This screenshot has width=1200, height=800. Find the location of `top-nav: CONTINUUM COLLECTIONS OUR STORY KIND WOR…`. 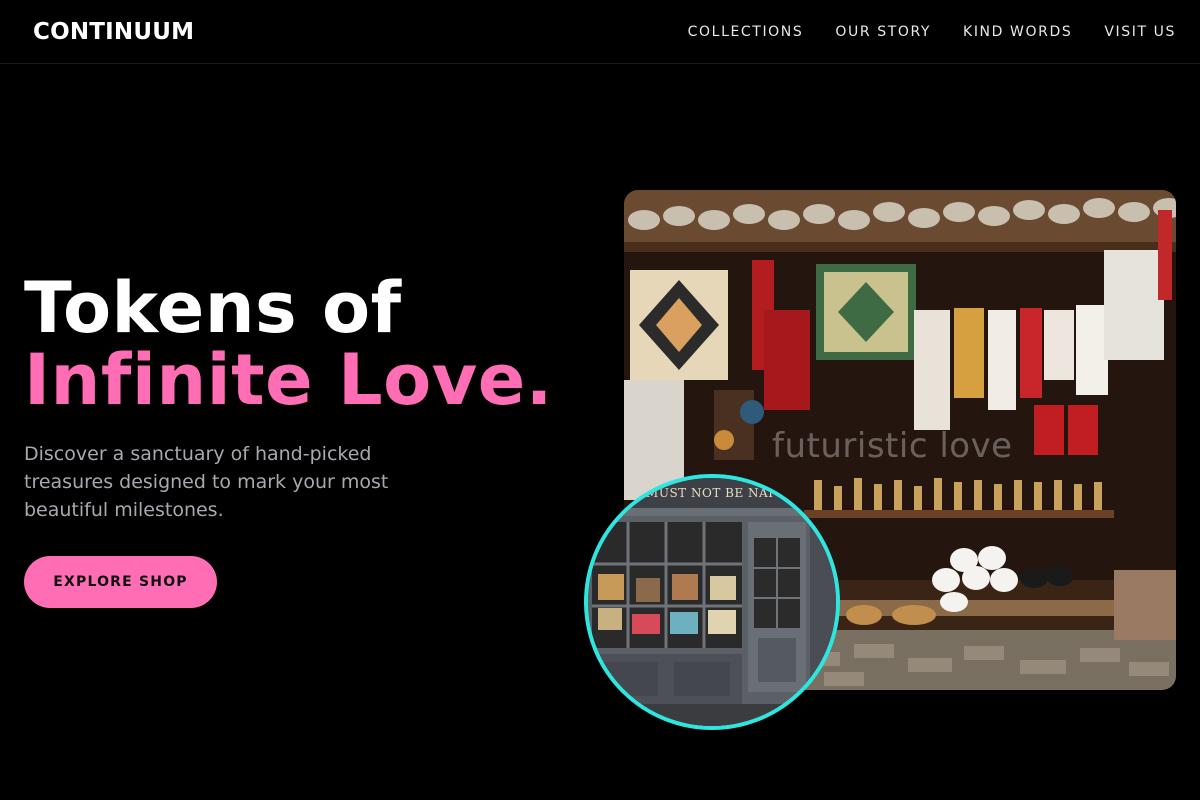

top-nav: CONTINUUM COLLECTIONS OUR STORY KIND WOR… is located at coordinates (600, 32).